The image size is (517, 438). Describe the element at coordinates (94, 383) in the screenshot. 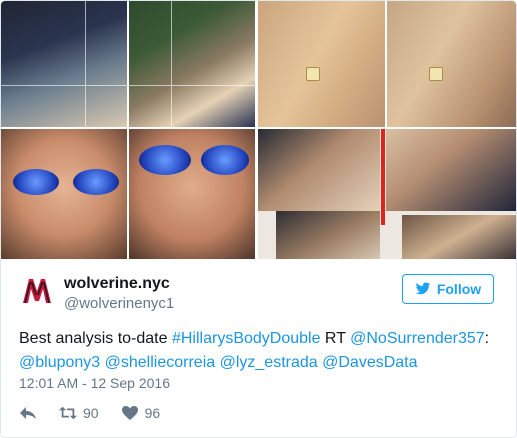

I see `timestamp: 12:01 AM - 12 Sep 2016` at that location.